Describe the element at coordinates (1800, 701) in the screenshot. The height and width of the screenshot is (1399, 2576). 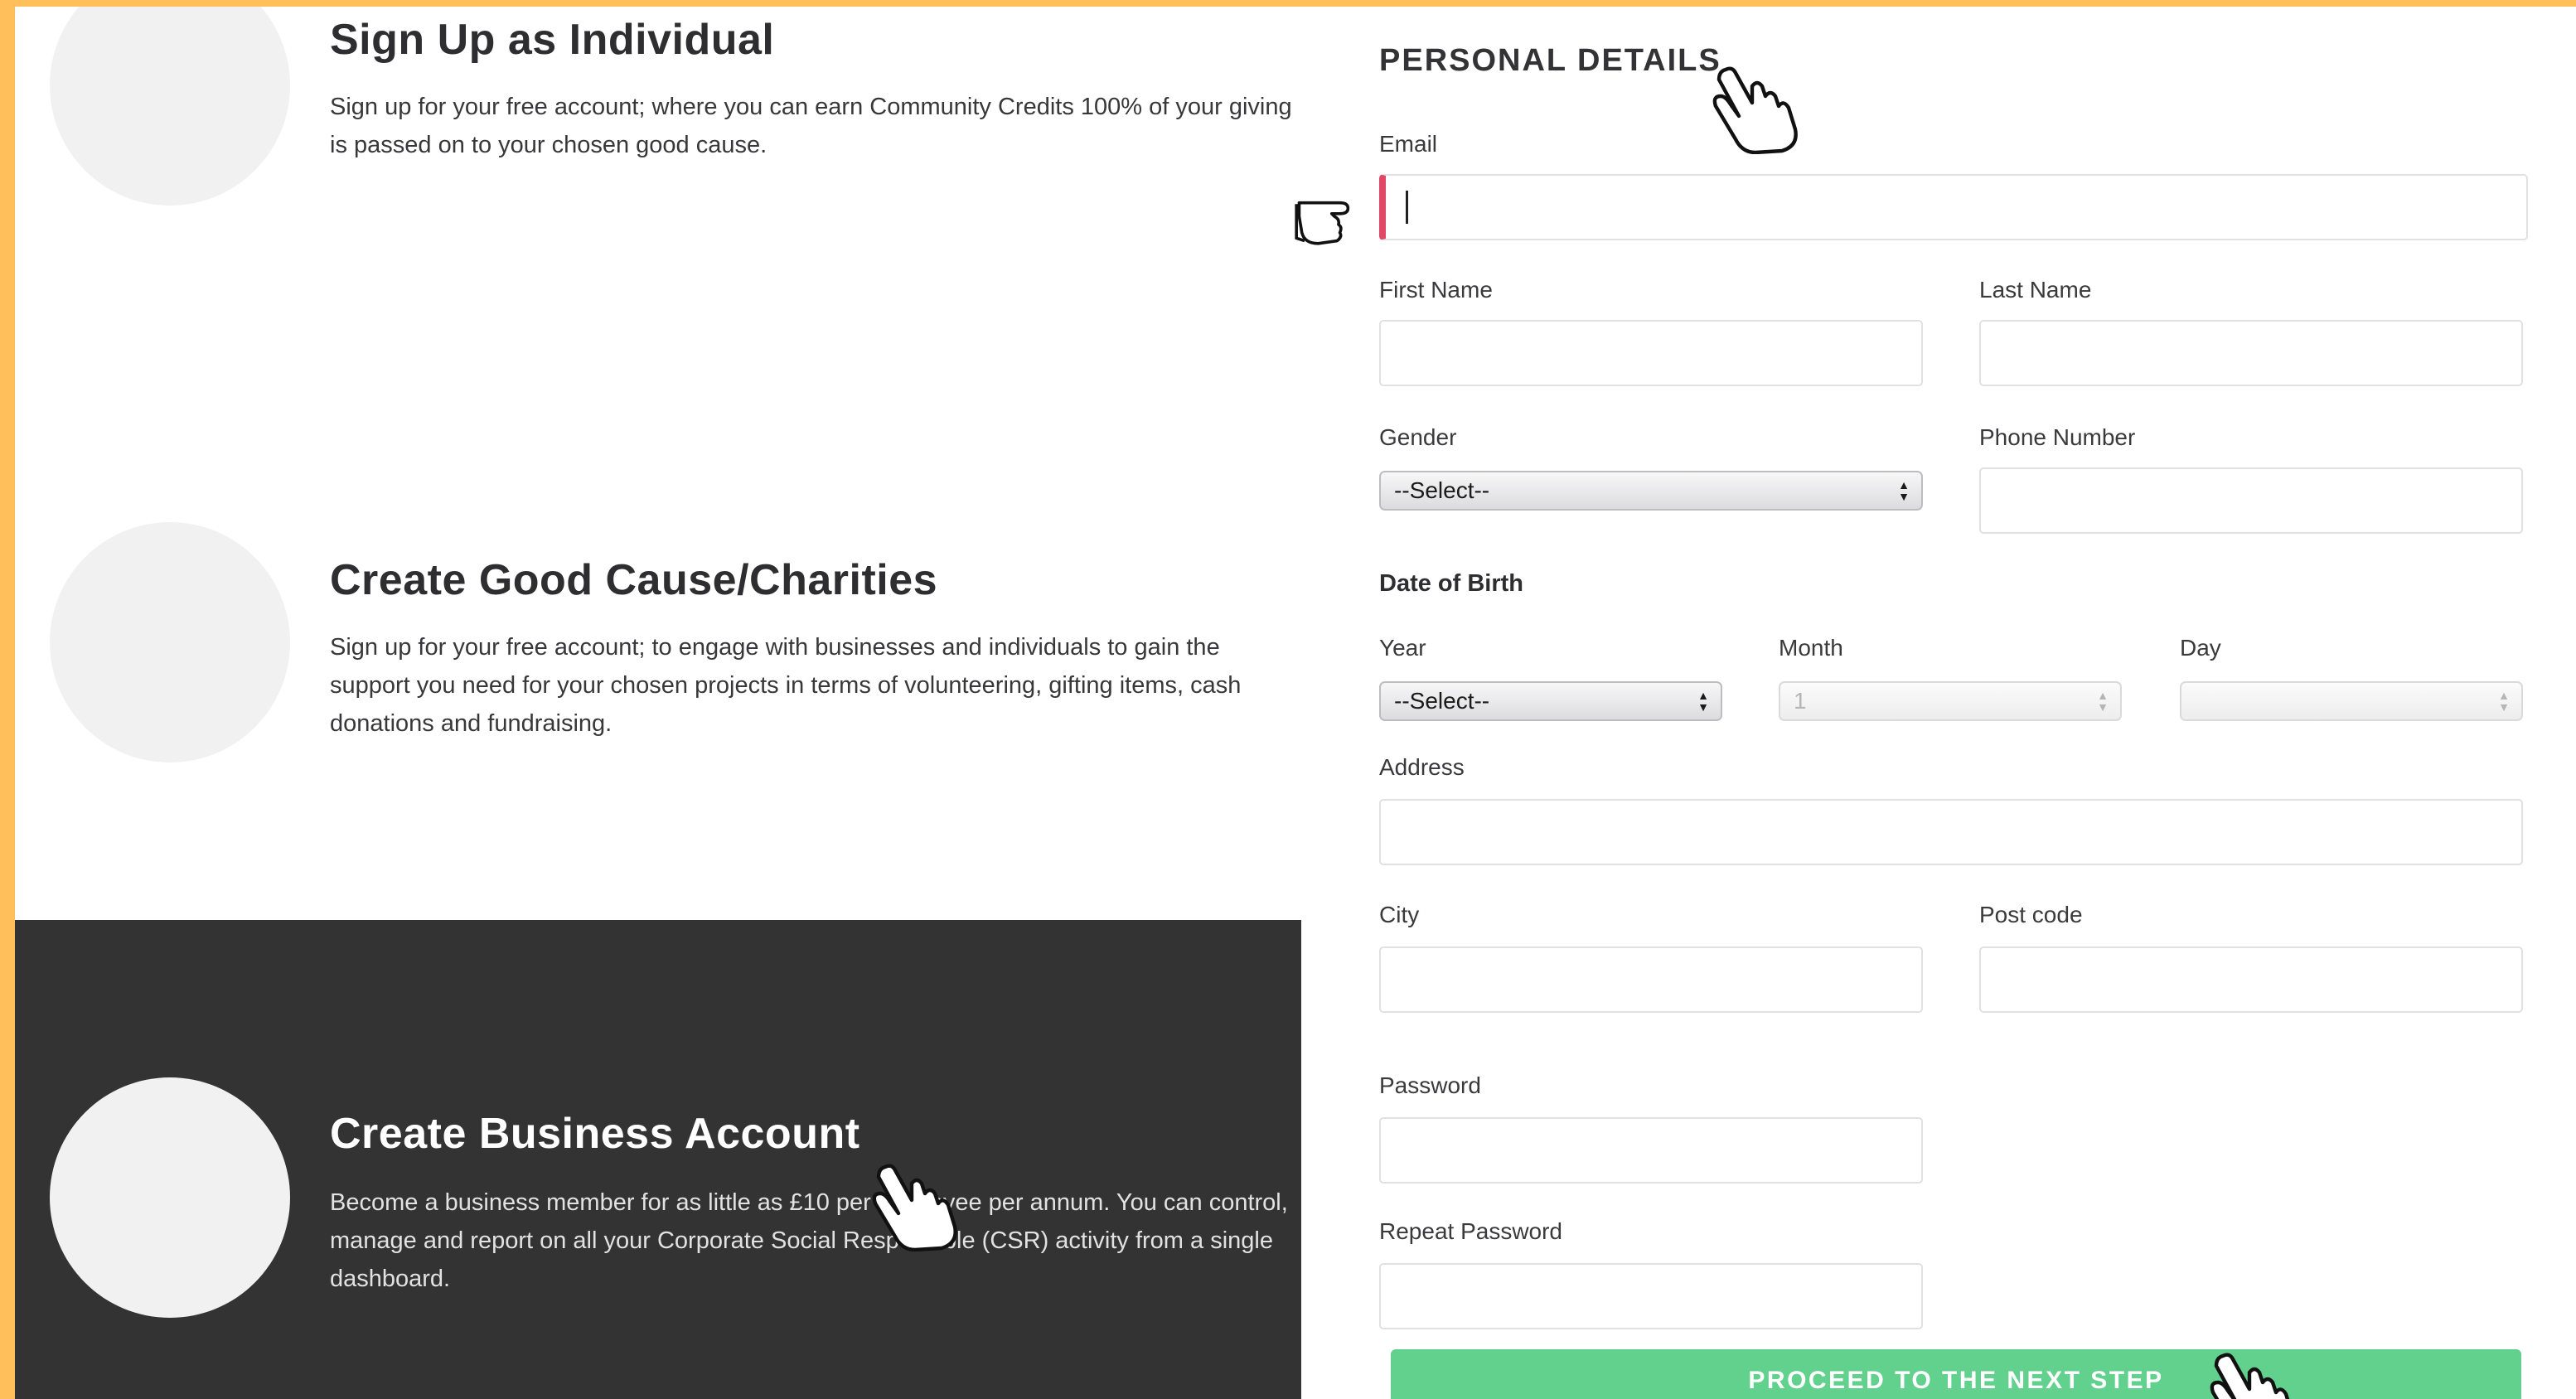
I see `month-select-value: 1` at that location.